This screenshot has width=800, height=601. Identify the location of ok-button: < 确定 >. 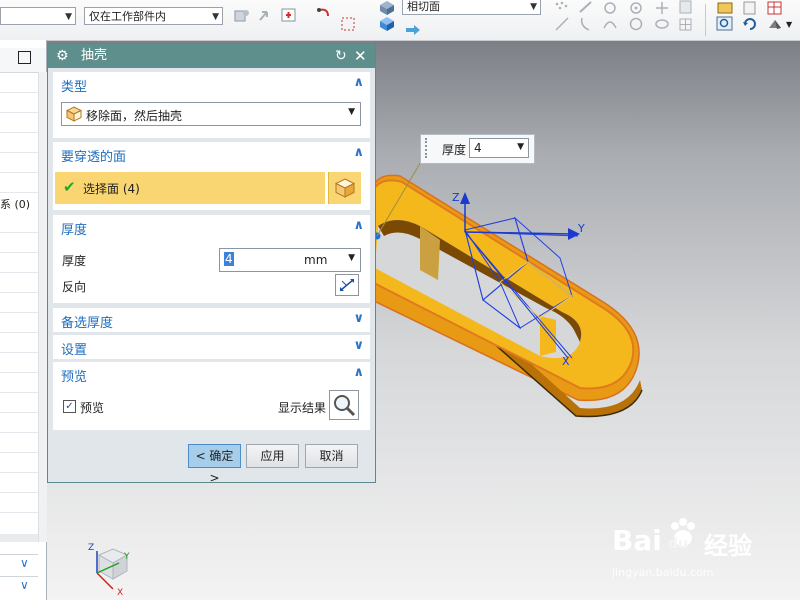
(214, 464).